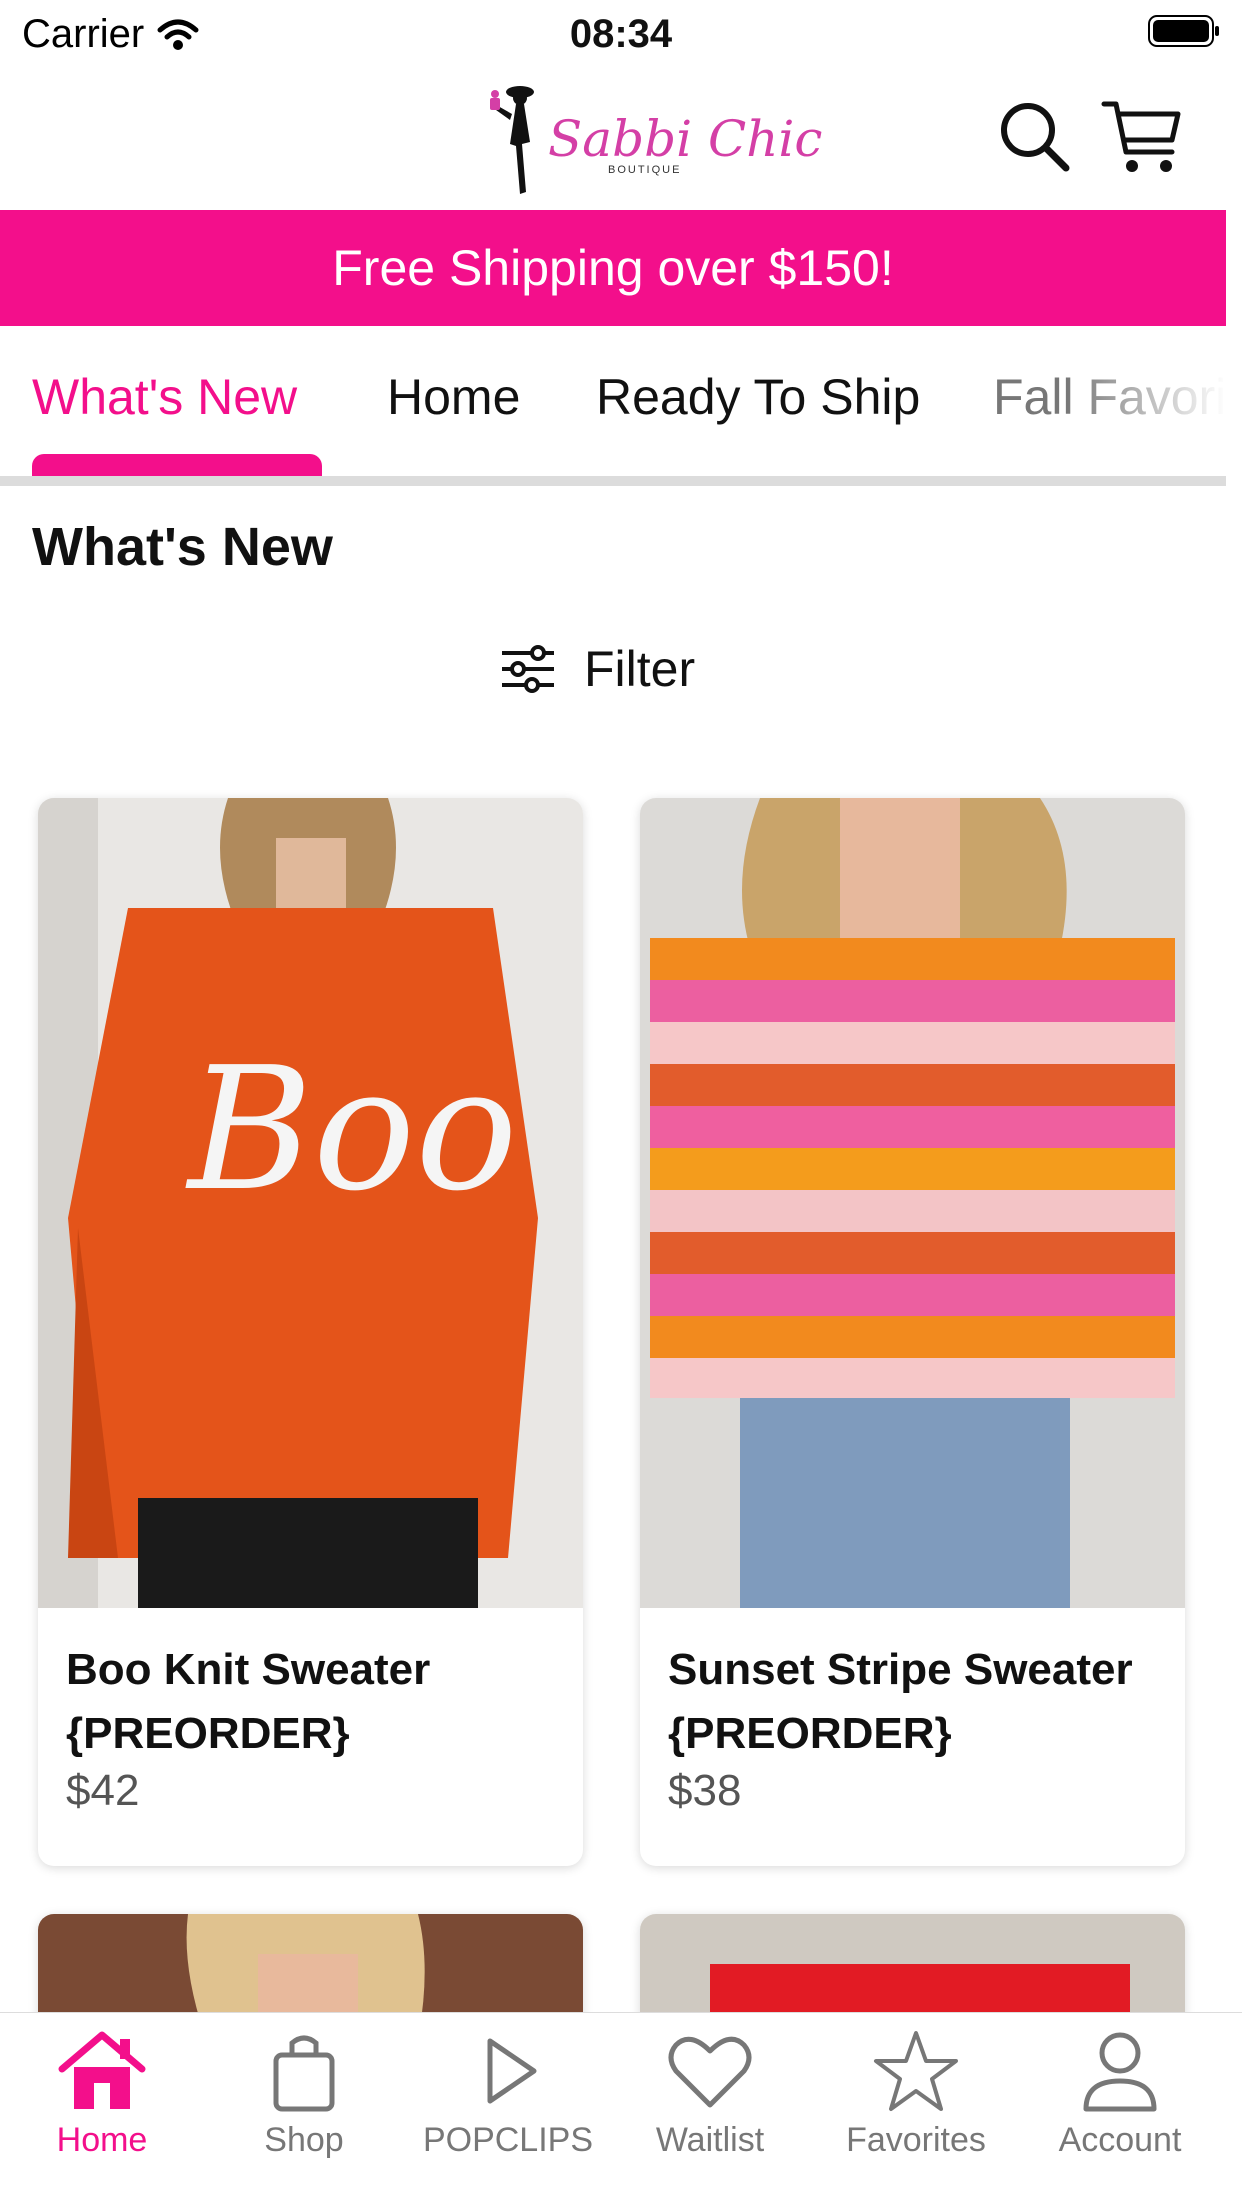 The image size is (1242, 2208). I want to click on clock: 08:34, so click(621, 34).